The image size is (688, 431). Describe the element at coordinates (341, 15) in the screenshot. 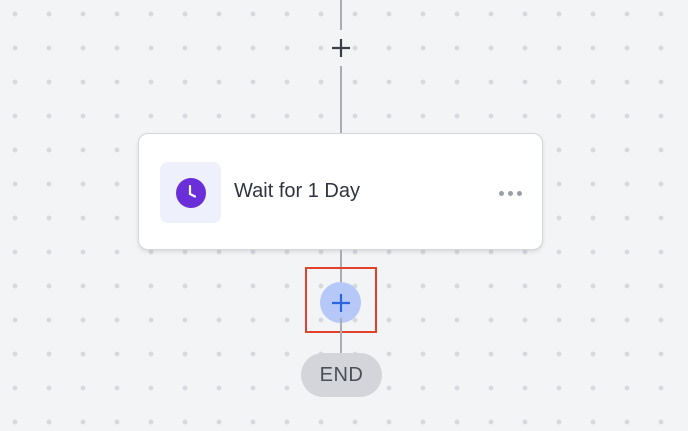

I see `connector-line-top` at that location.